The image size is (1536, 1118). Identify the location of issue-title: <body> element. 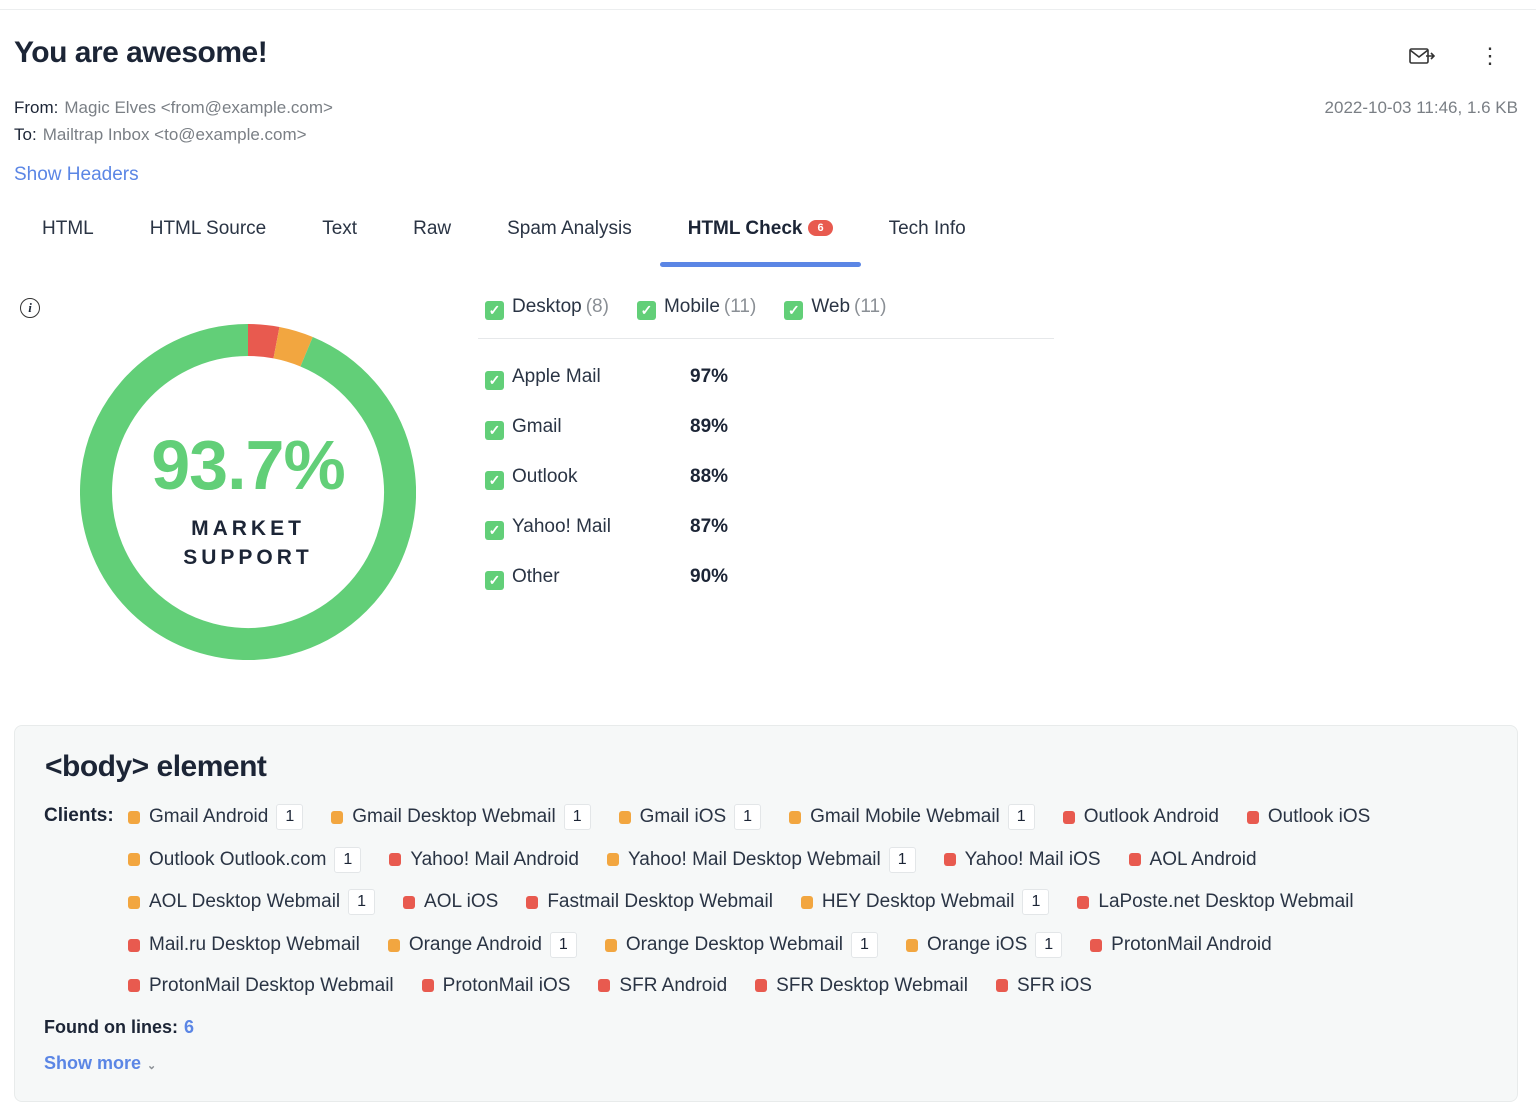
(156, 766).